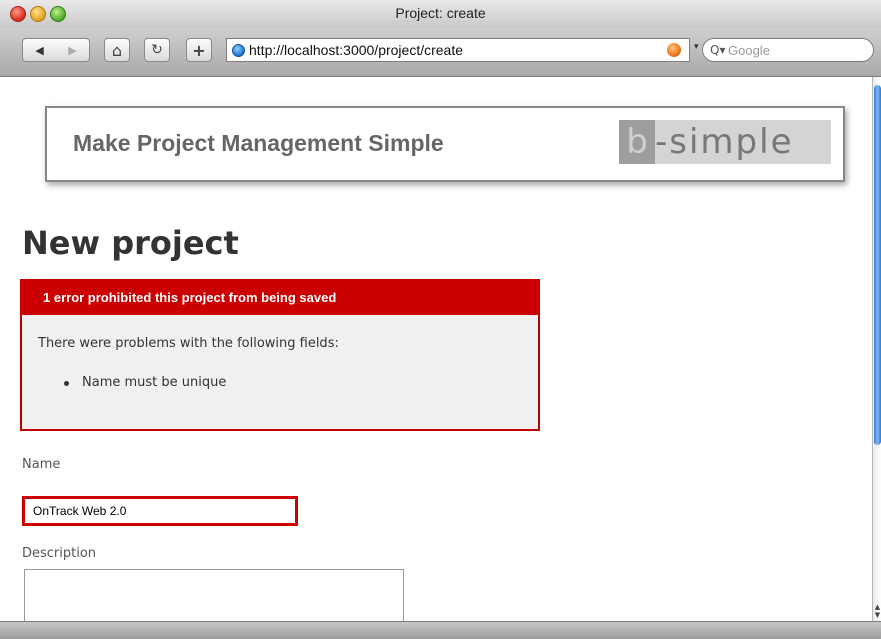  Describe the element at coordinates (440, 630) in the screenshot. I see `status-bar` at that location.